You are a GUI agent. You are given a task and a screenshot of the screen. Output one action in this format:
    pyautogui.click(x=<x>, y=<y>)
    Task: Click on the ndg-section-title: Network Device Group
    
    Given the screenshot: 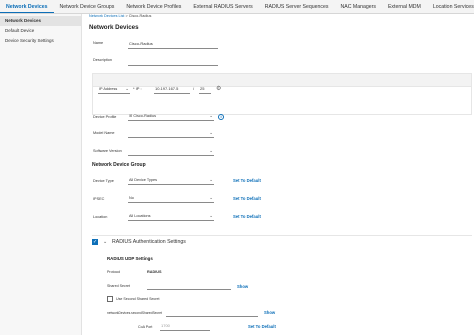 What is the action you would take?
    pyautogui.click(x=119, y=165)
    